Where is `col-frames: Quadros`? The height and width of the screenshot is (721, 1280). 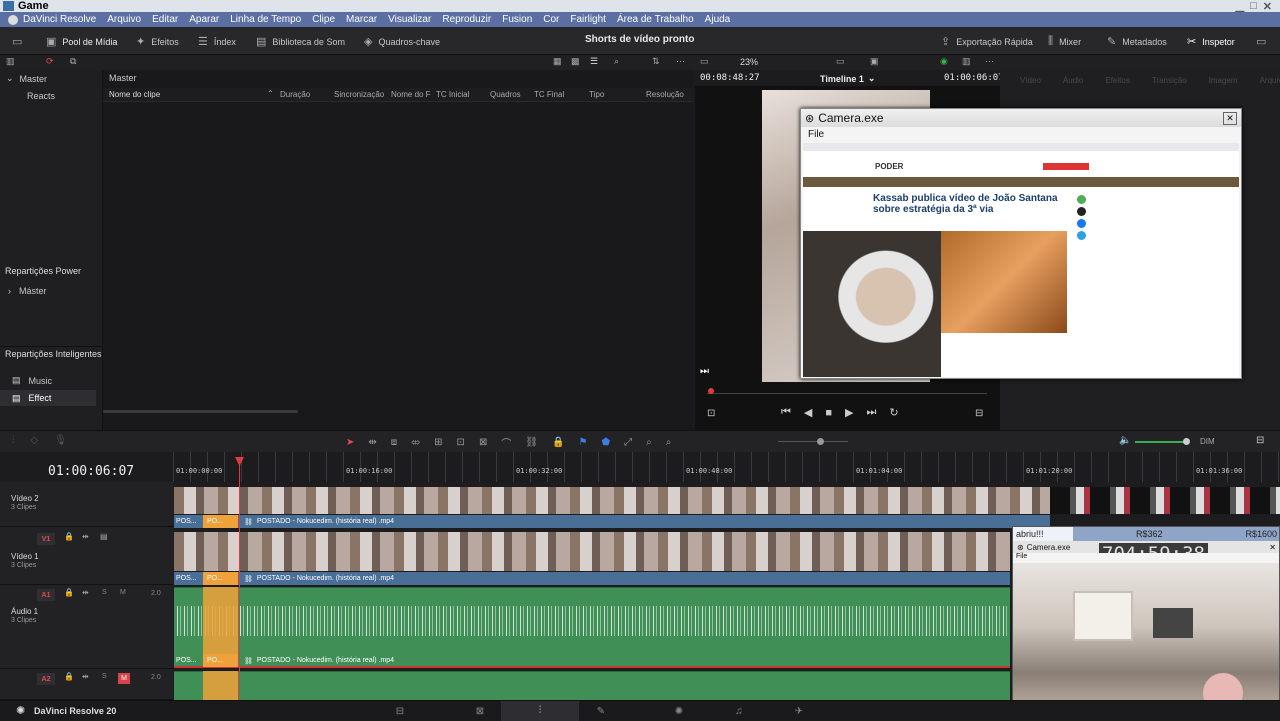 col-frames: Quadros is located at coordinates (505, 94).